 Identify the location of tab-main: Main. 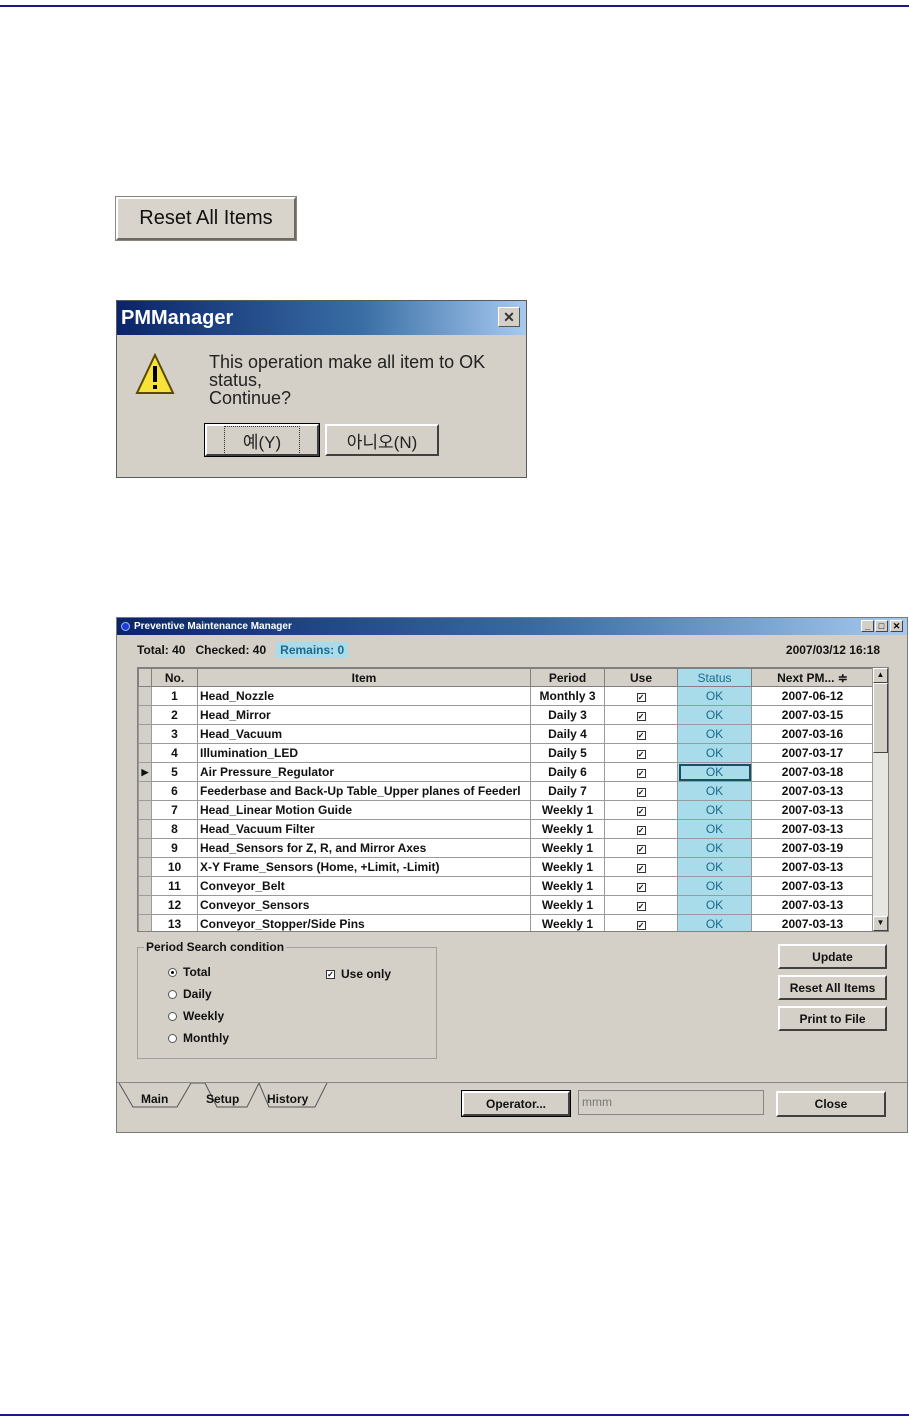
(154, 1099).